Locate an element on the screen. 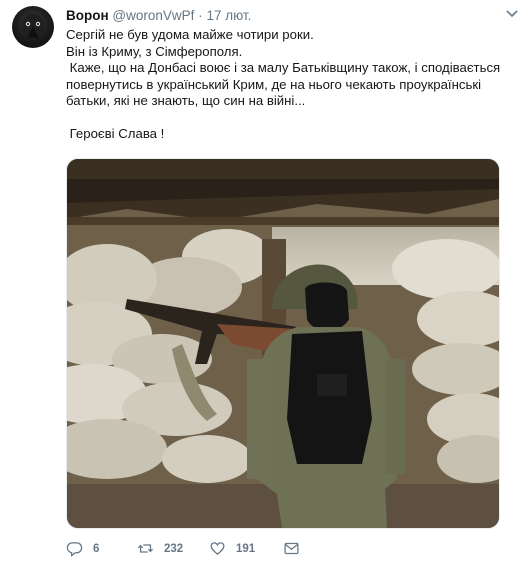 The height and width of the screenshot is (565, 531). reply-count: 6 is located at coordinates (96, 548).